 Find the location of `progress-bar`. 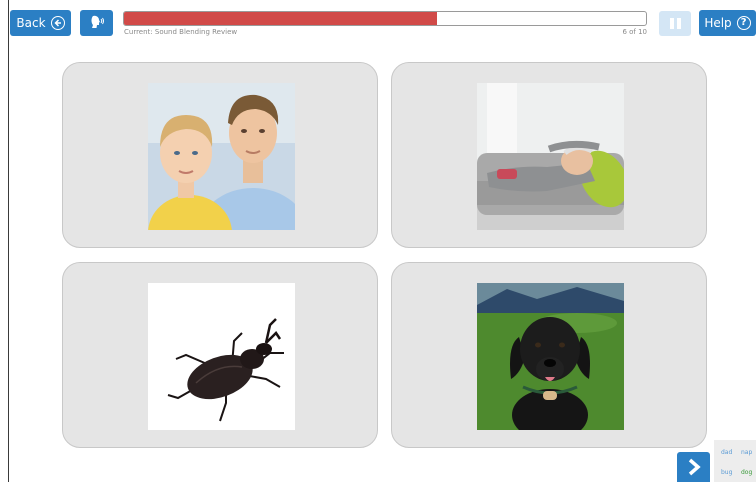

progress-bar is located at coordinates (385, 18).